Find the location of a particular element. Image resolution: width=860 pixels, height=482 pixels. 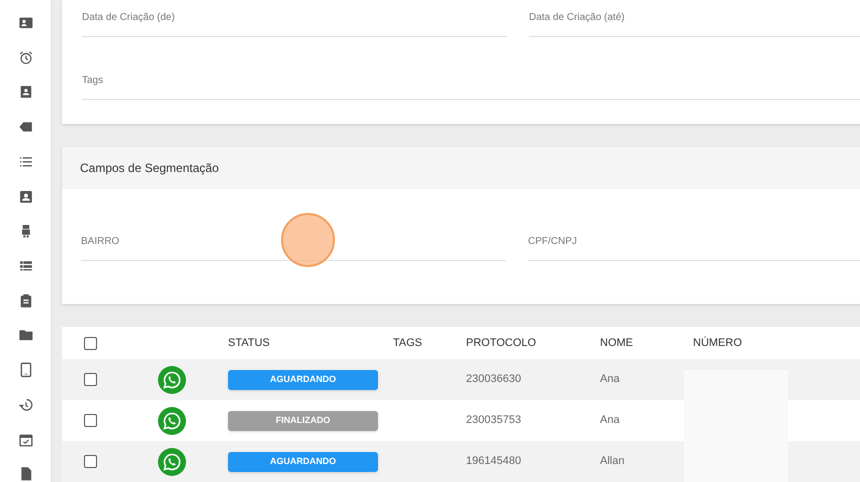

person-card-icon is located at coordinates (26, 196).